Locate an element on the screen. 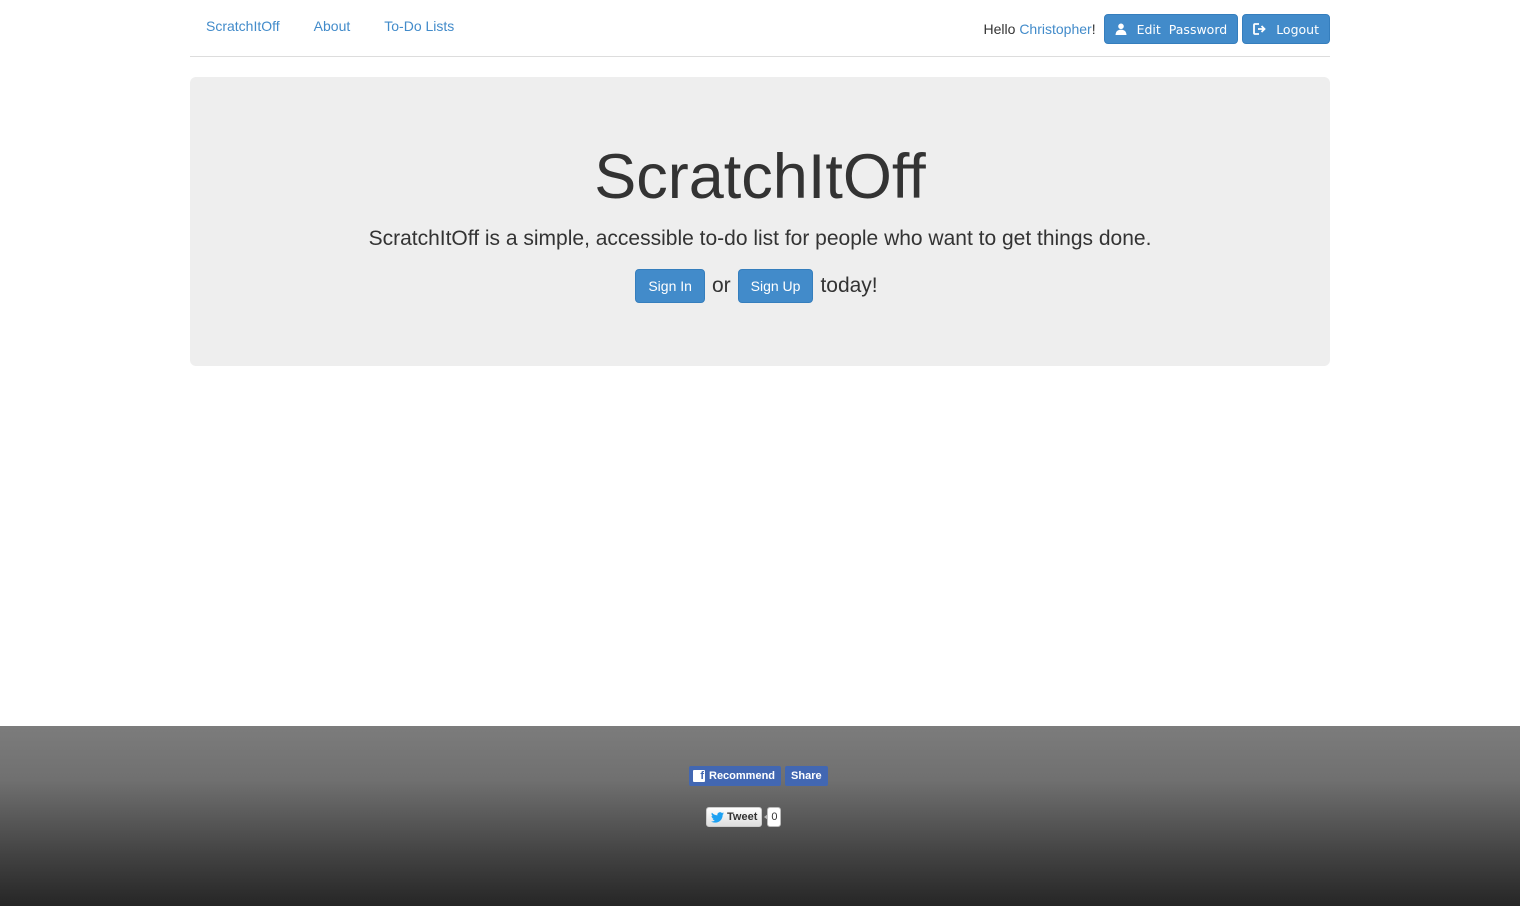  nav-user-area: Hello Christopher! Edit Password Logout is located at coordinates (1157, 29).